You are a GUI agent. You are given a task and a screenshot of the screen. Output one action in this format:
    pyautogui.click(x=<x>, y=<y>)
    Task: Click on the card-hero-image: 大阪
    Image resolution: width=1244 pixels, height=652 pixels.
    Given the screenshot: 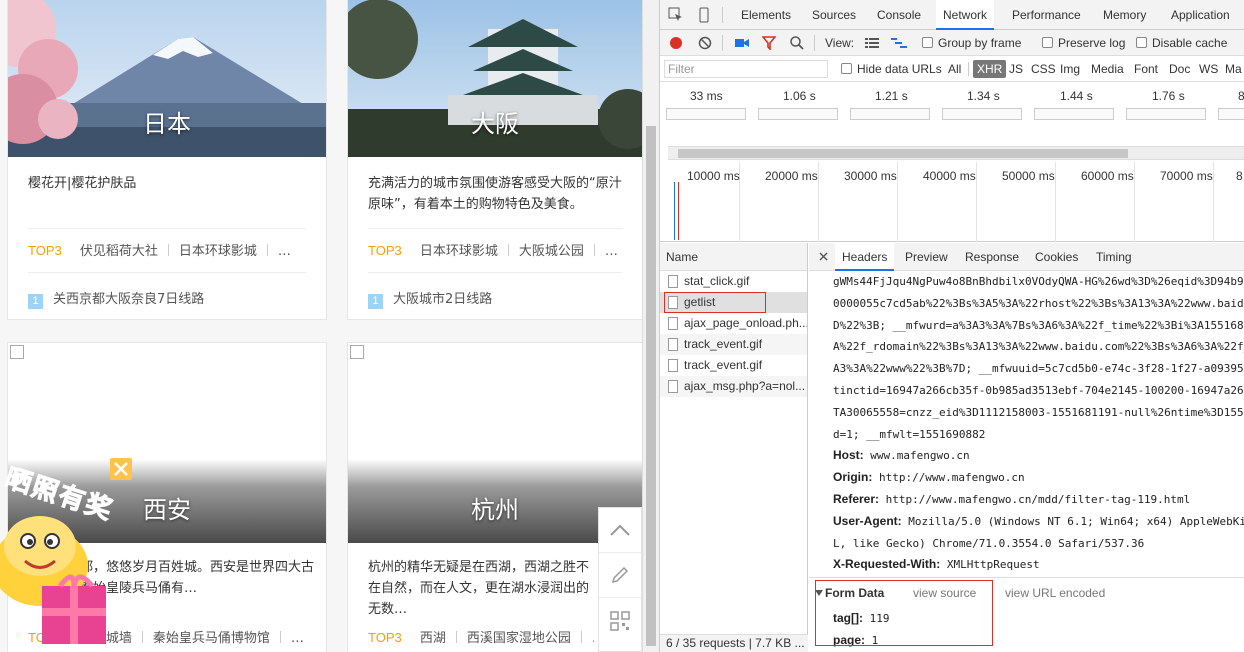 What is the action you would take?
    pyautogui.click(x=495, y=78)
    